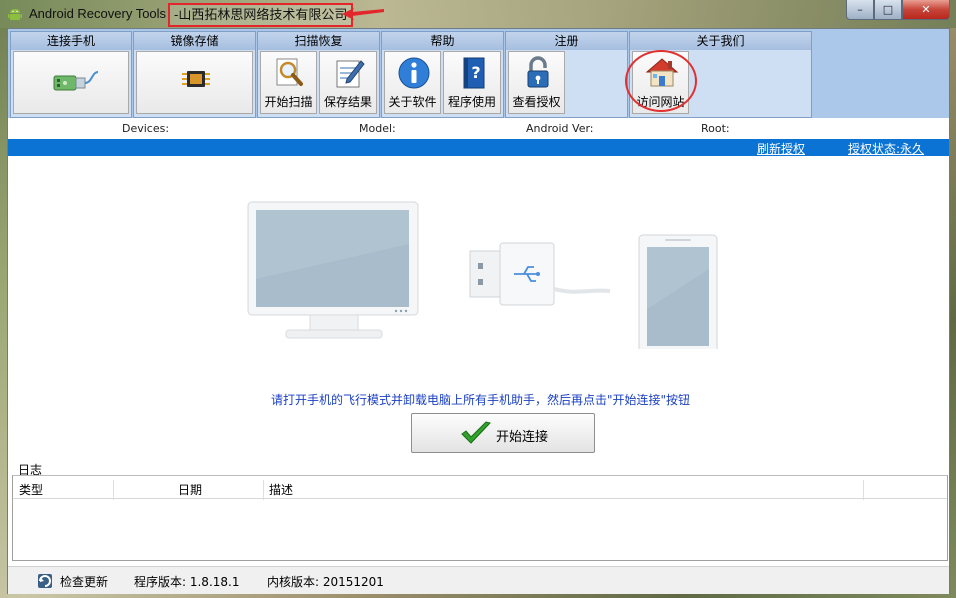 The height and width of the screenshot is (598, 956). Describe the element at coordinates (84, 581) in the screenshot. I see `check-update-link: 检查更新` at that location.